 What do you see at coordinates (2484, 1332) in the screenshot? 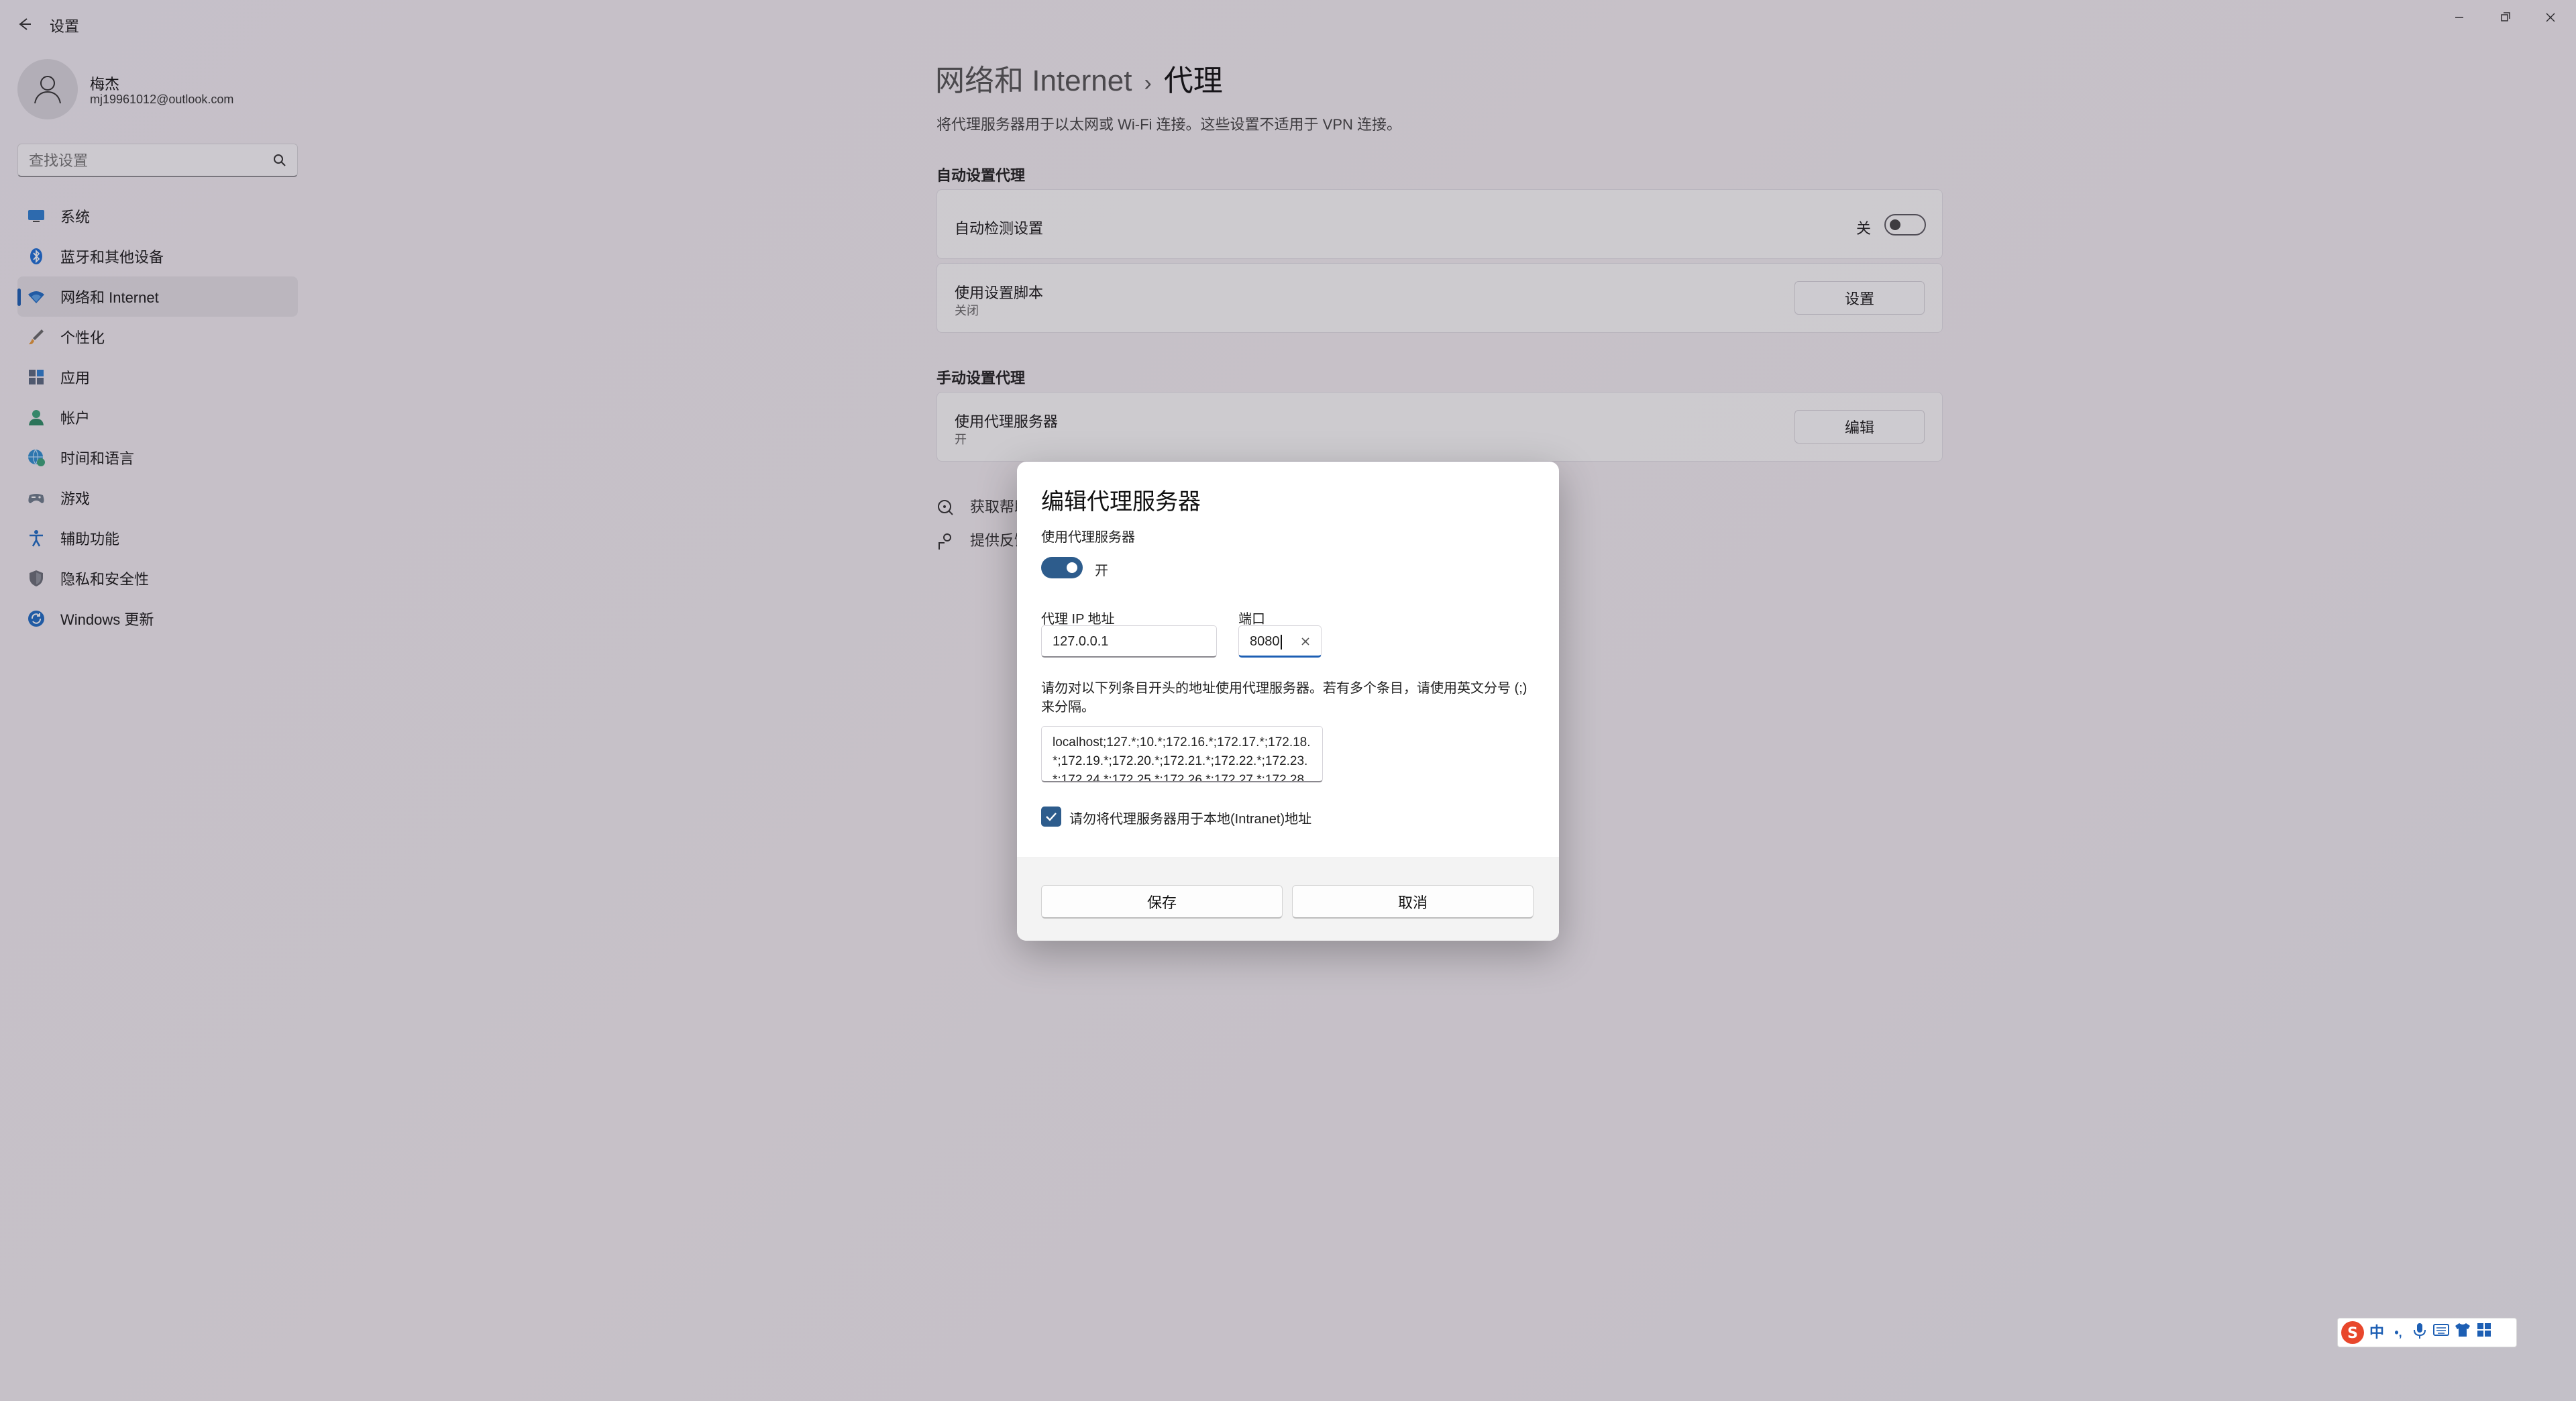
I see `toolbox-icon` at bounding box center [2484, 1332].